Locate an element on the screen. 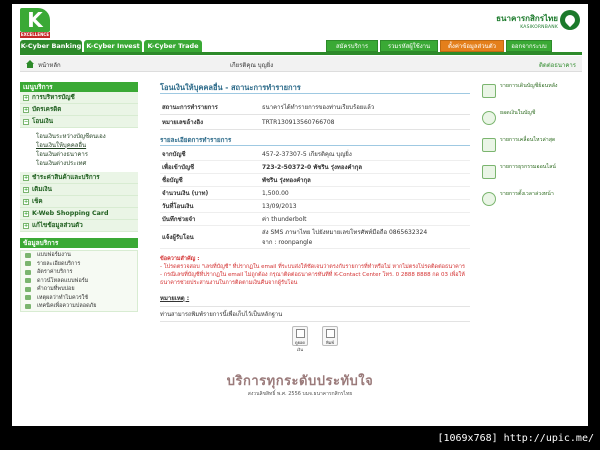 The height and width of the screenshot is (450, 600). quick-link-balance: ยอดเงินในบัญชี is located at coordinates (532, 120).